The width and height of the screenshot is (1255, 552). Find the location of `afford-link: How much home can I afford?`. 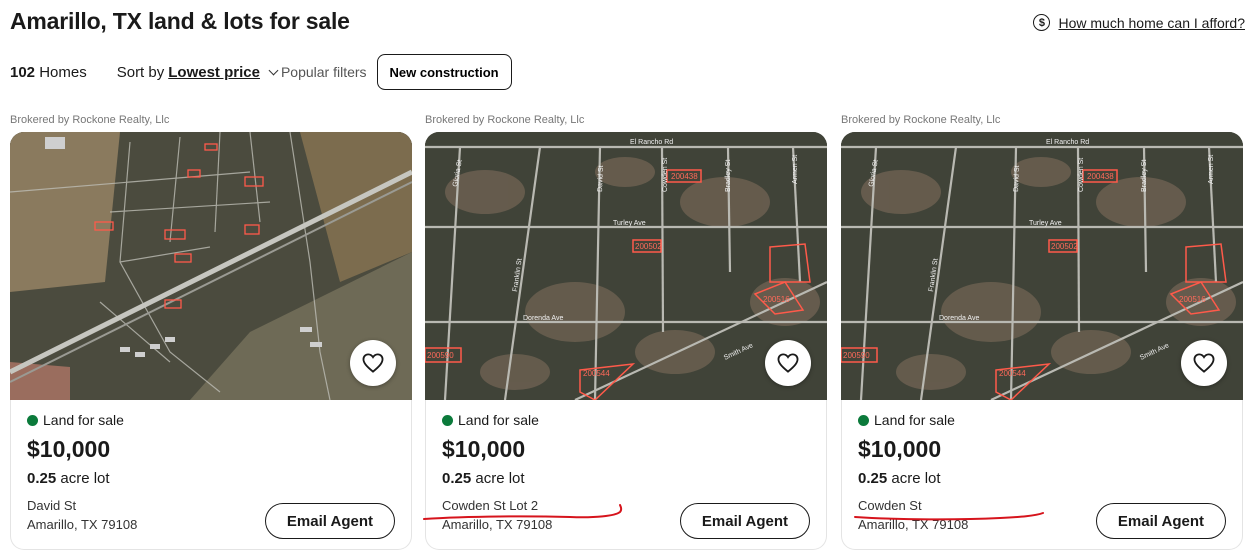

afford-link: How much home can I afford? is located at coordinates (1151, 23).